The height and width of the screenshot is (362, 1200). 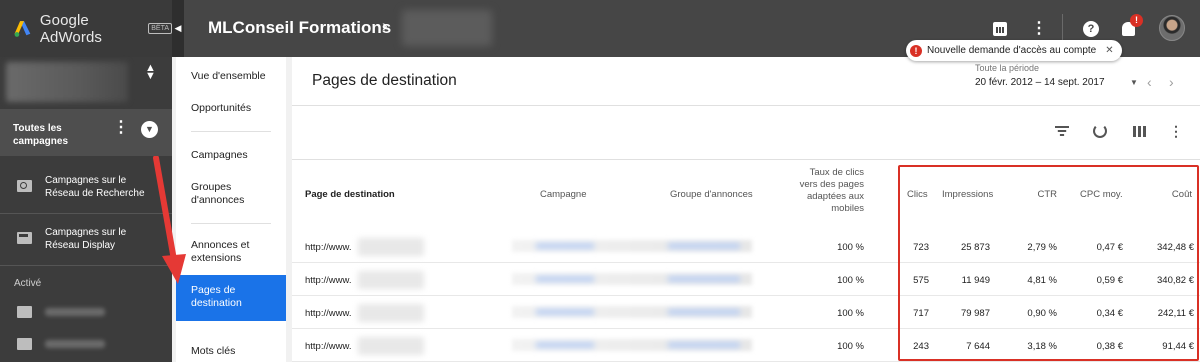 I want to click on previous-period-icon: ‹, so click(x=1149, y=82).